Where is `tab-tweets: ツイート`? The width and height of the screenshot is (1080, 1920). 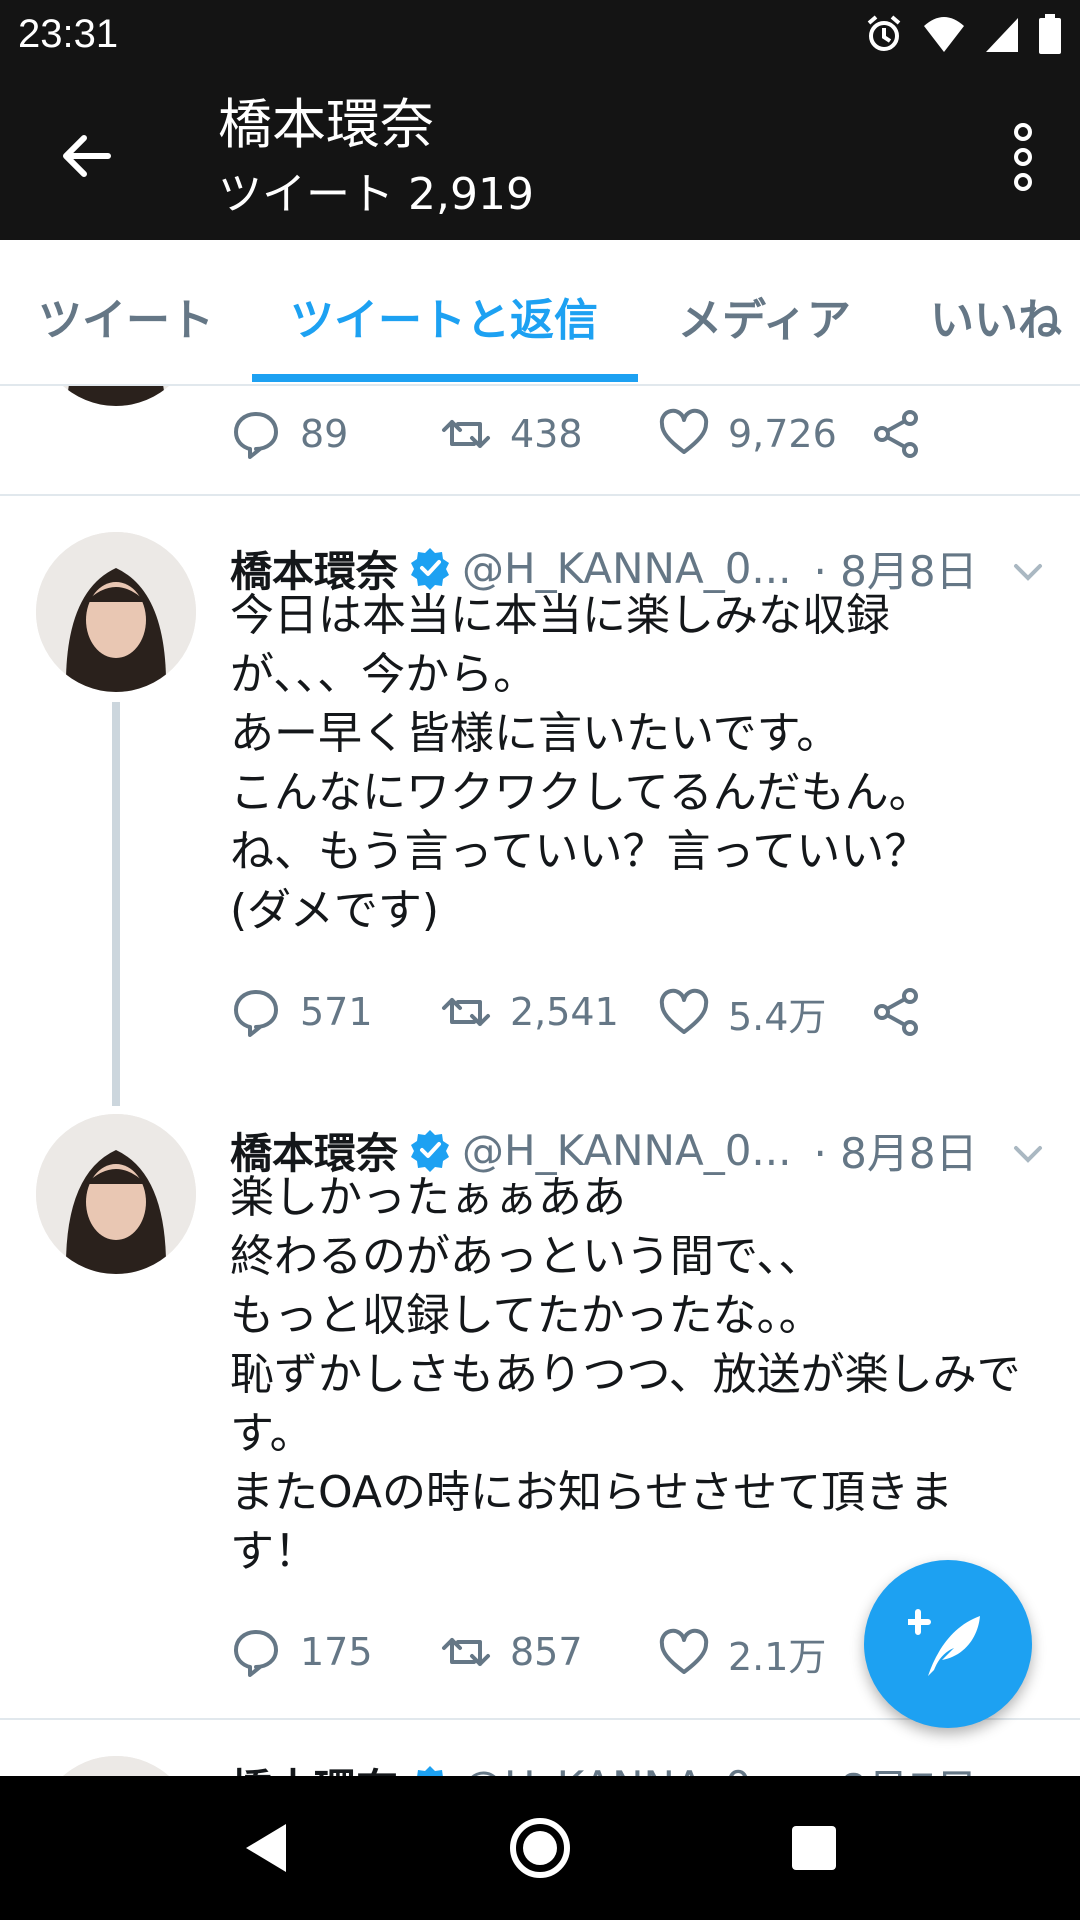
tab-tweets: ツイート is located at coordinates (126, 316).